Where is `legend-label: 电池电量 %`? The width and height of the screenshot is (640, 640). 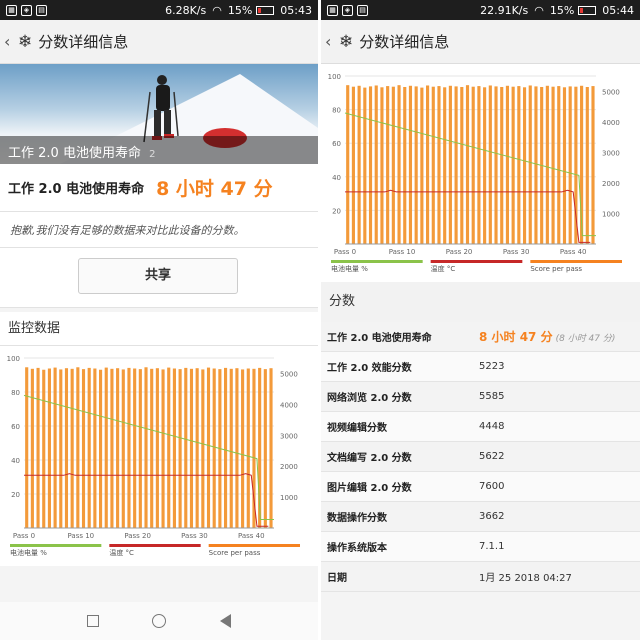 legend-label: 电池电量 % is located at coordinates (28, 552).